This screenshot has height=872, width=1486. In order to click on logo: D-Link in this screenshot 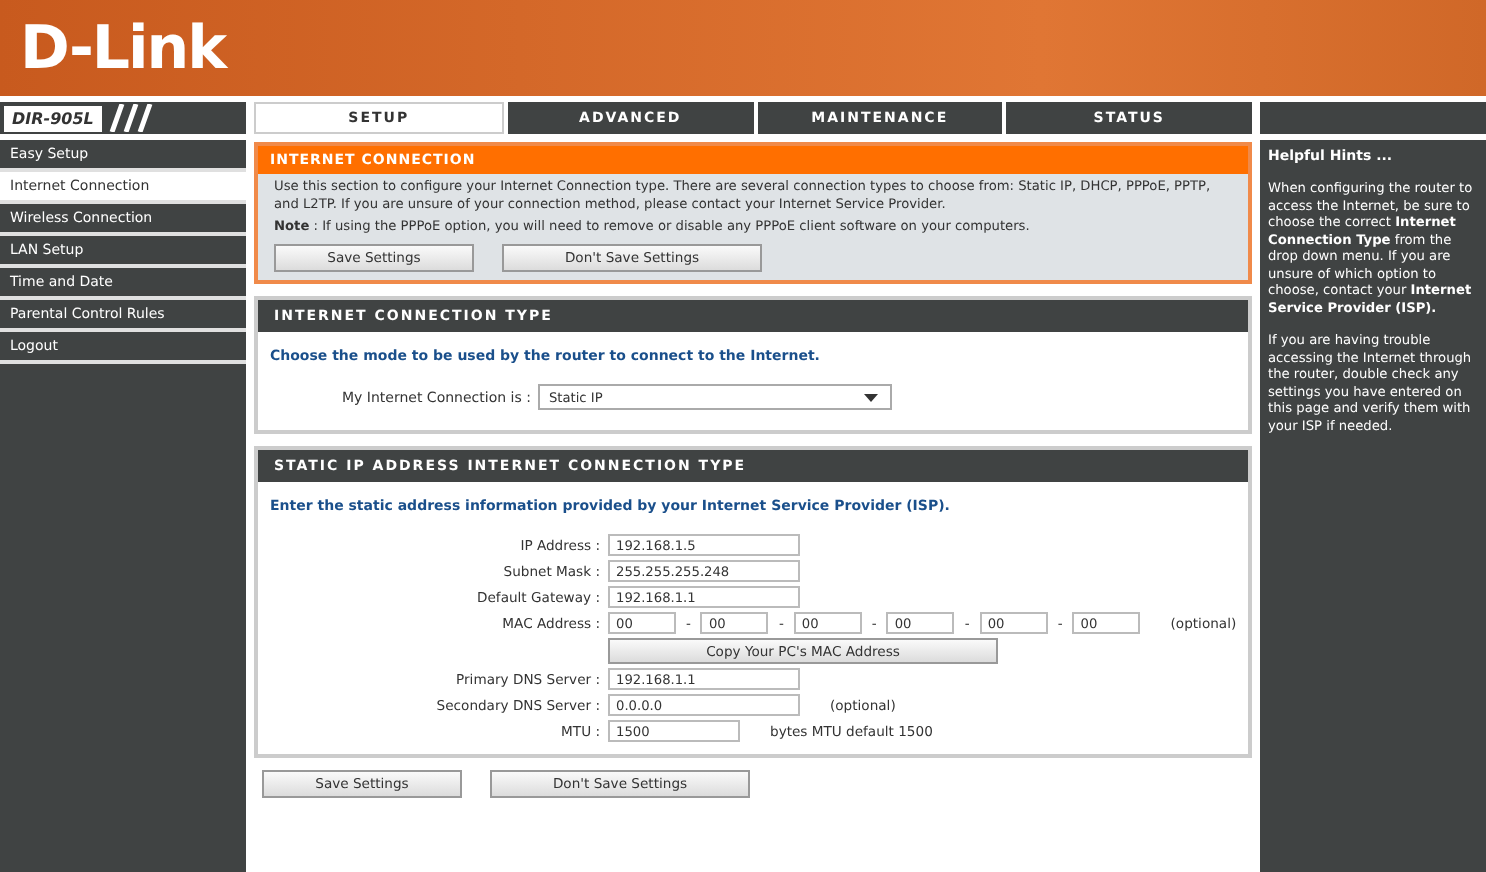, I will do `click(123, 48)`.